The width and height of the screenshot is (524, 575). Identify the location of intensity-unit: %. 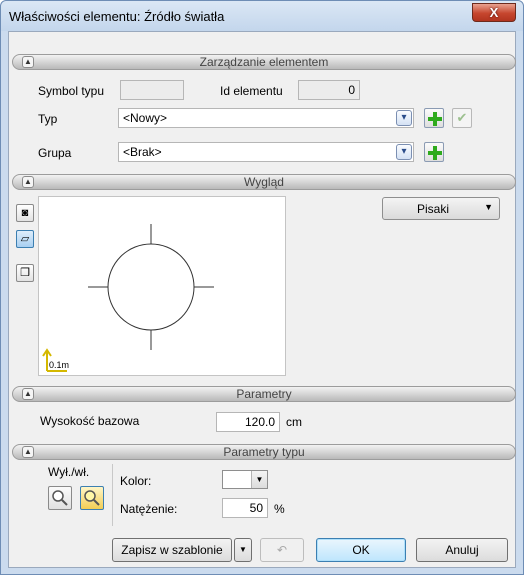
(279, 509).